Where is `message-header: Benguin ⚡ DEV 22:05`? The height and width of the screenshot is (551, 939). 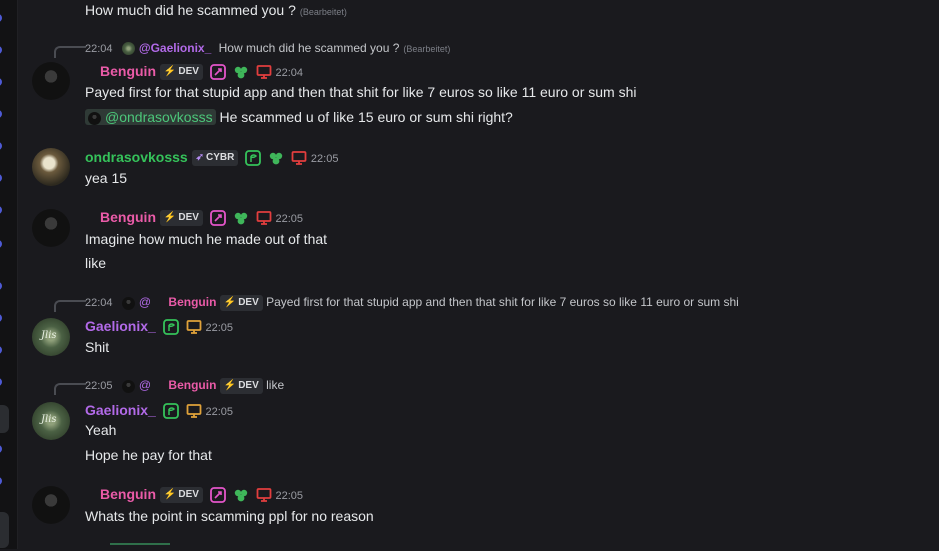
message-header: Benguin ⚡ DEV 22:05 is located at coordinates (201, 495).